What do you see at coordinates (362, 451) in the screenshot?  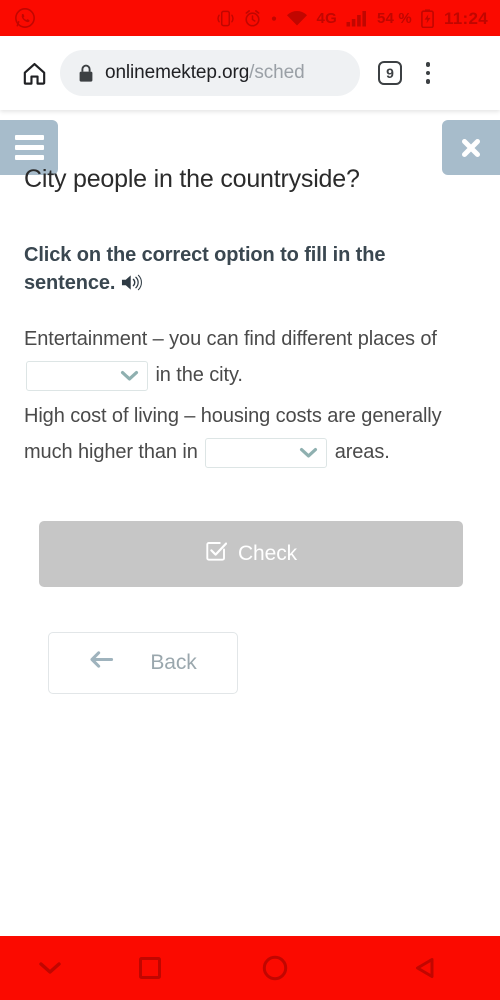 I see `question-2-text-after: areas.` at bounding box center [362, 451].